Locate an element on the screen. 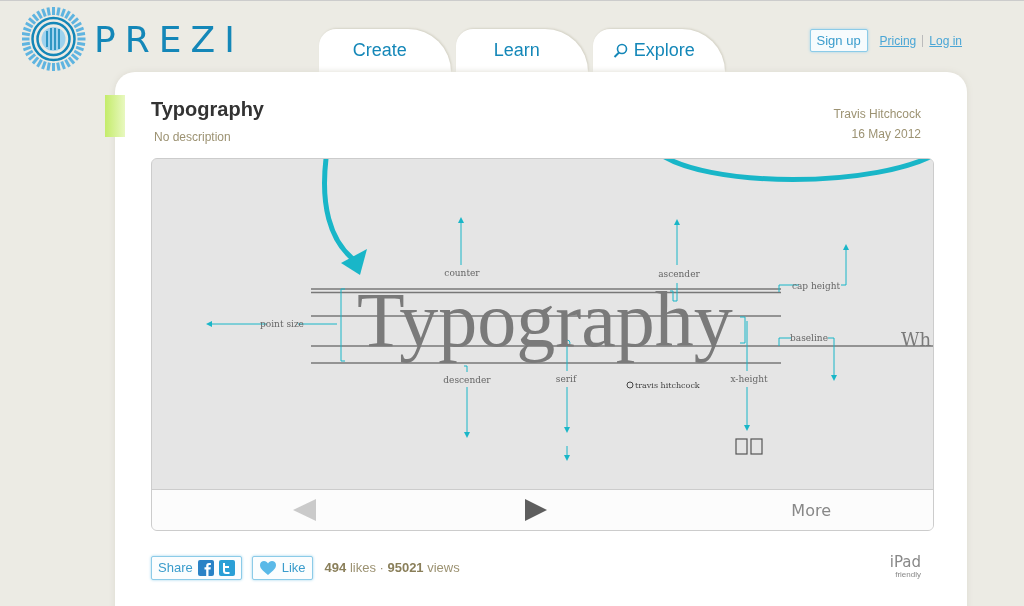  accent-marker is located at coordinates (115, 116).